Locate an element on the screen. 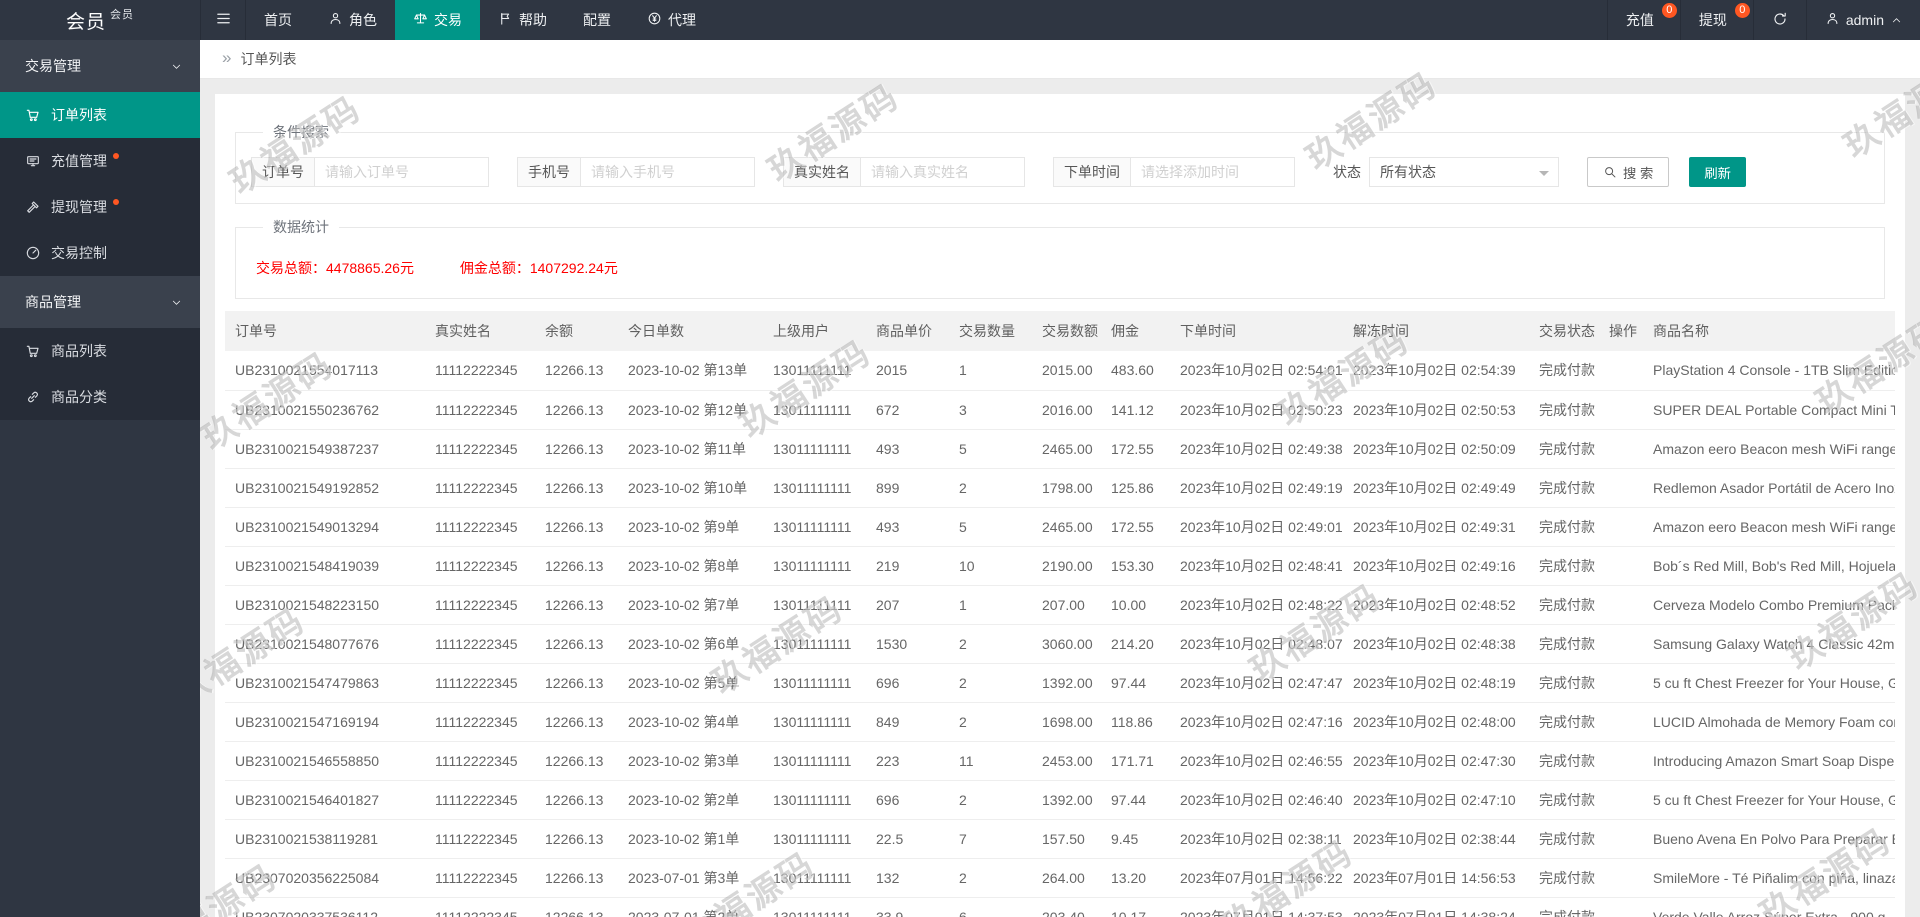 This screenshot has height=917, width=1920. user-icon is located at coordinates (1835, 20).